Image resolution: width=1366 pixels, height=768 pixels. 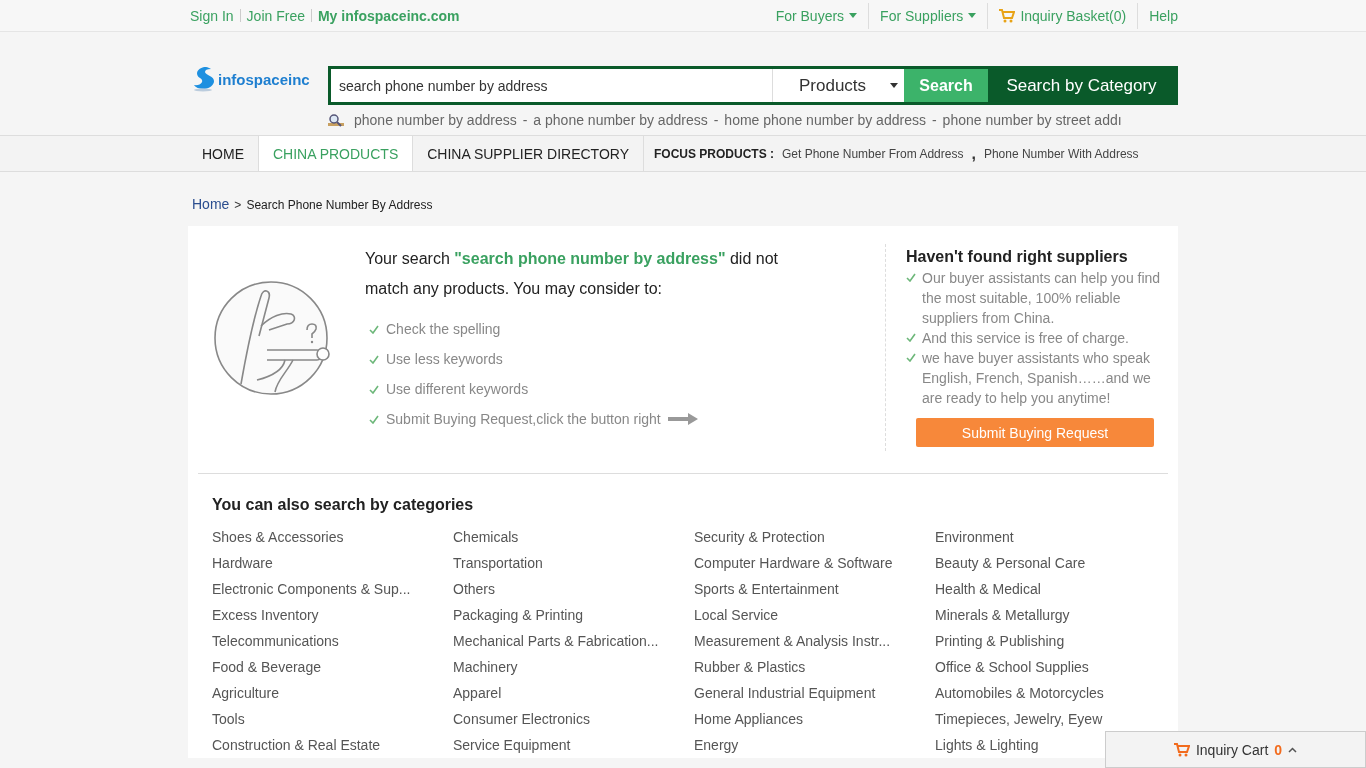 I want to click on category-link: Local Service, so click(x=736, y=615).